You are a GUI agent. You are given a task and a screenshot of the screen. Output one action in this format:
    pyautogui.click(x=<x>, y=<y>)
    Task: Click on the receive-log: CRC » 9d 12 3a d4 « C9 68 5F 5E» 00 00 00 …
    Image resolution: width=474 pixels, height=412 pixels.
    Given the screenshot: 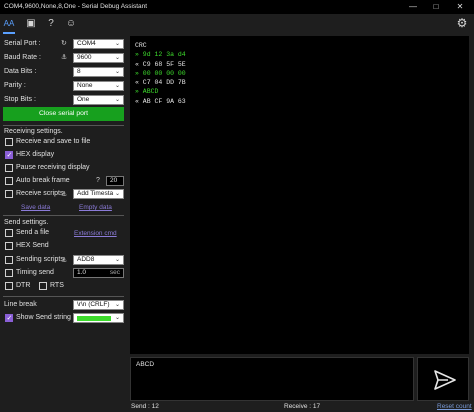 What is the action you would take?
    pyautogui.click(x=160, y=73)
    